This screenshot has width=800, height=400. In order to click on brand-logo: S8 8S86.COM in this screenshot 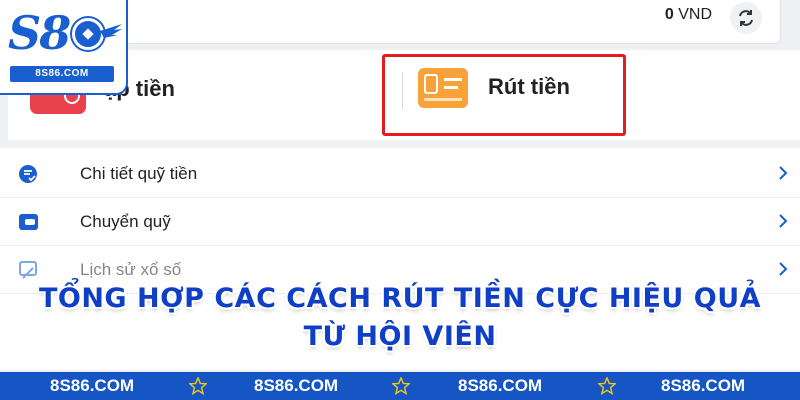, I will do `click(64, 47)`.